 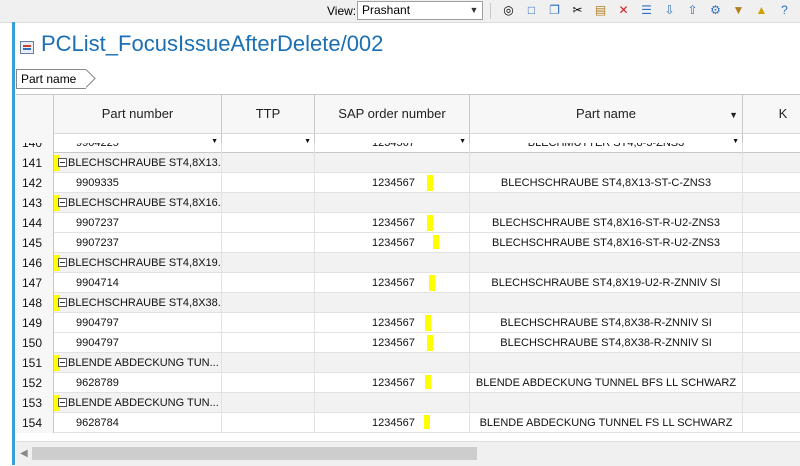 What do you see at coordinates (715, 10) in the screenshot?
I see `settings-icon: ⚙` at bounding box center [715, 10].